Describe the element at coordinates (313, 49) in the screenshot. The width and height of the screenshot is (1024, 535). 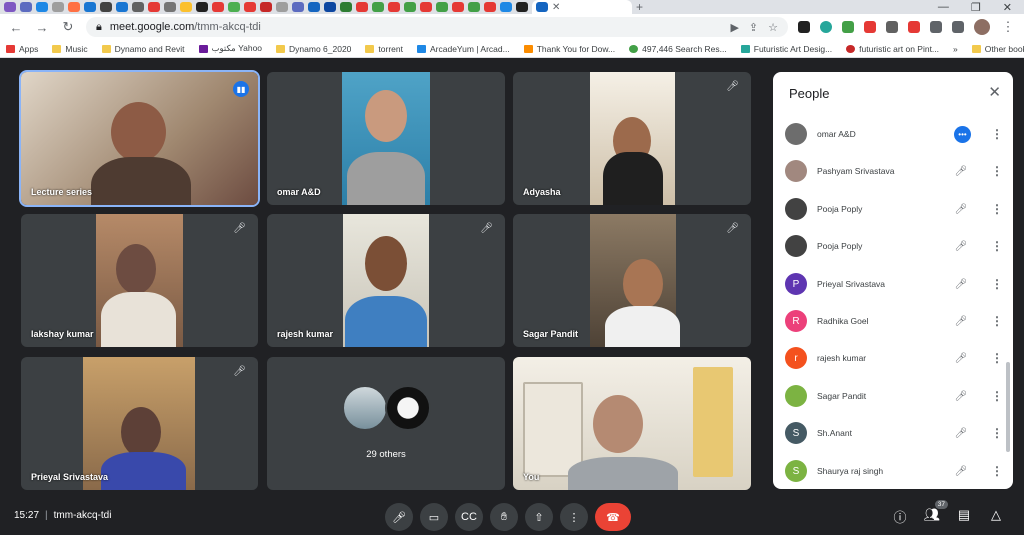
I see `bookmark-item: Dynamo 6_2020` at that location.